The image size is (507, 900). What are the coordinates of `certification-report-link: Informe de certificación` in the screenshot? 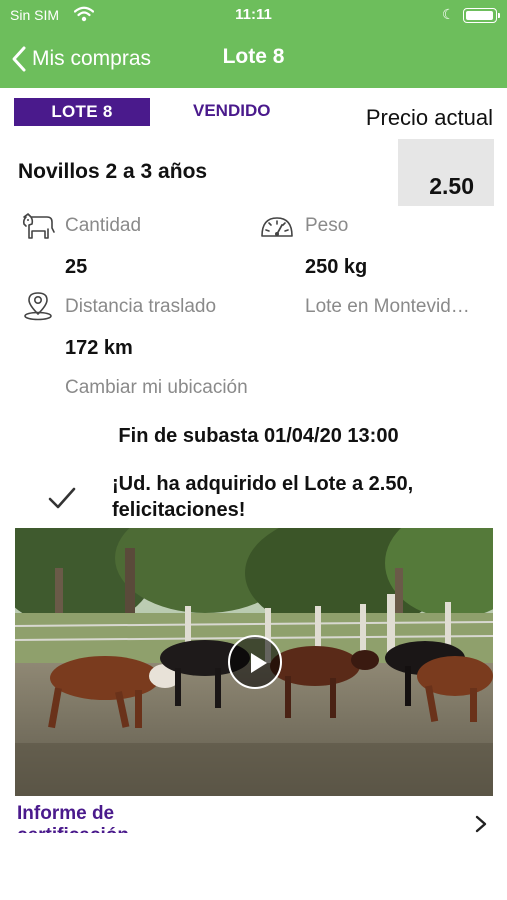 It's located at (255, 818).